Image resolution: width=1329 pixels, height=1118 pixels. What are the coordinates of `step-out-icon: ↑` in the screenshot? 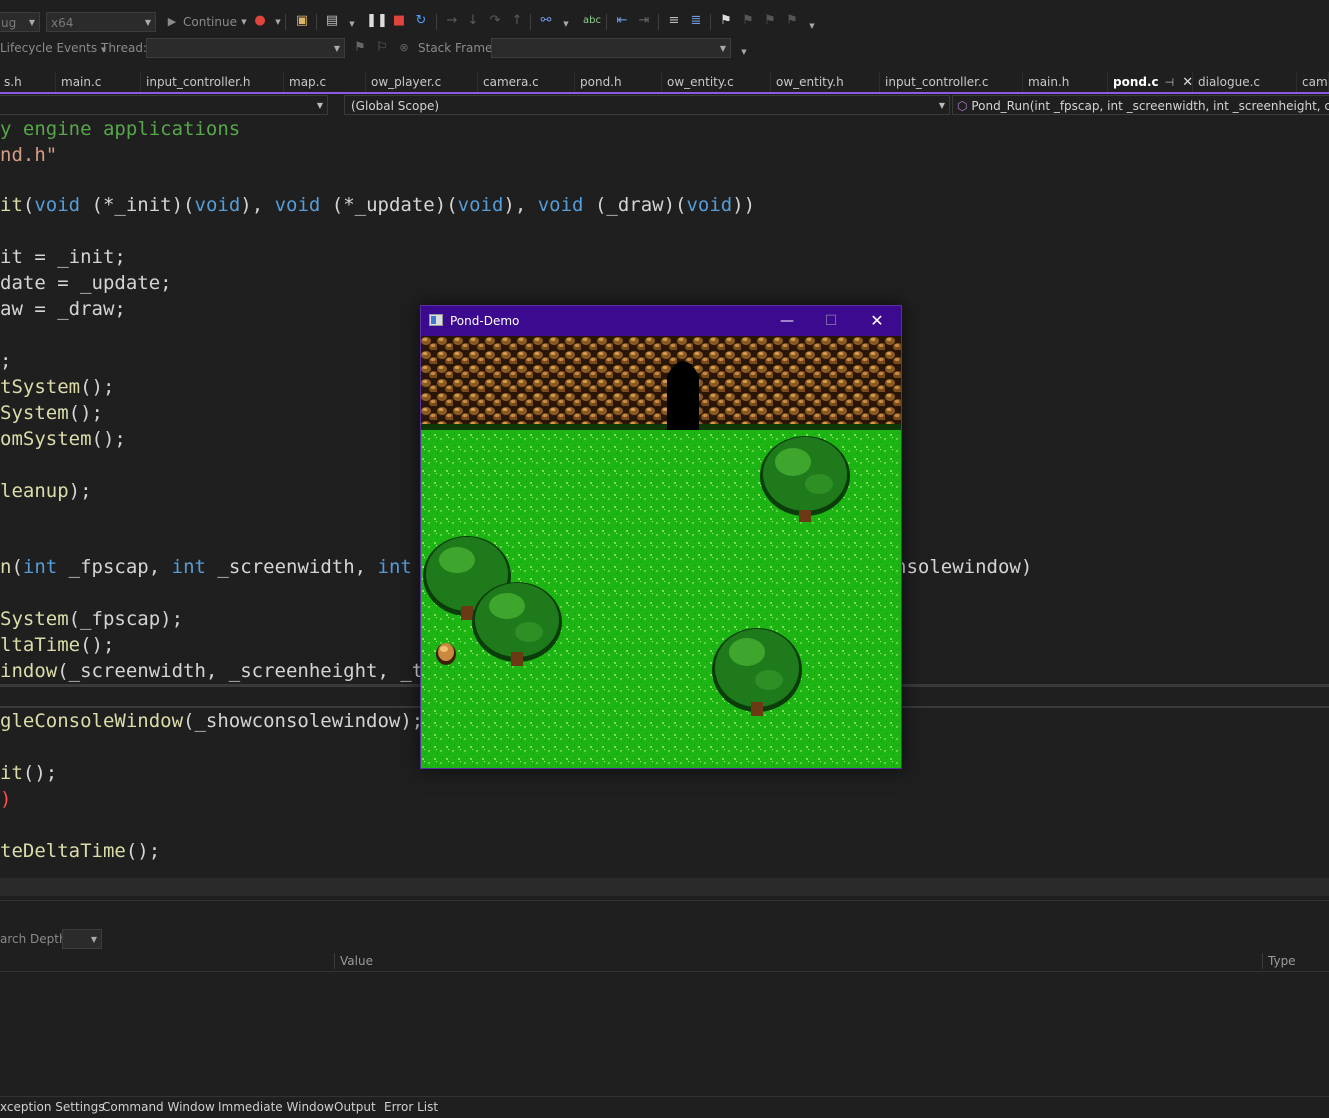 It's located at (517, 21).